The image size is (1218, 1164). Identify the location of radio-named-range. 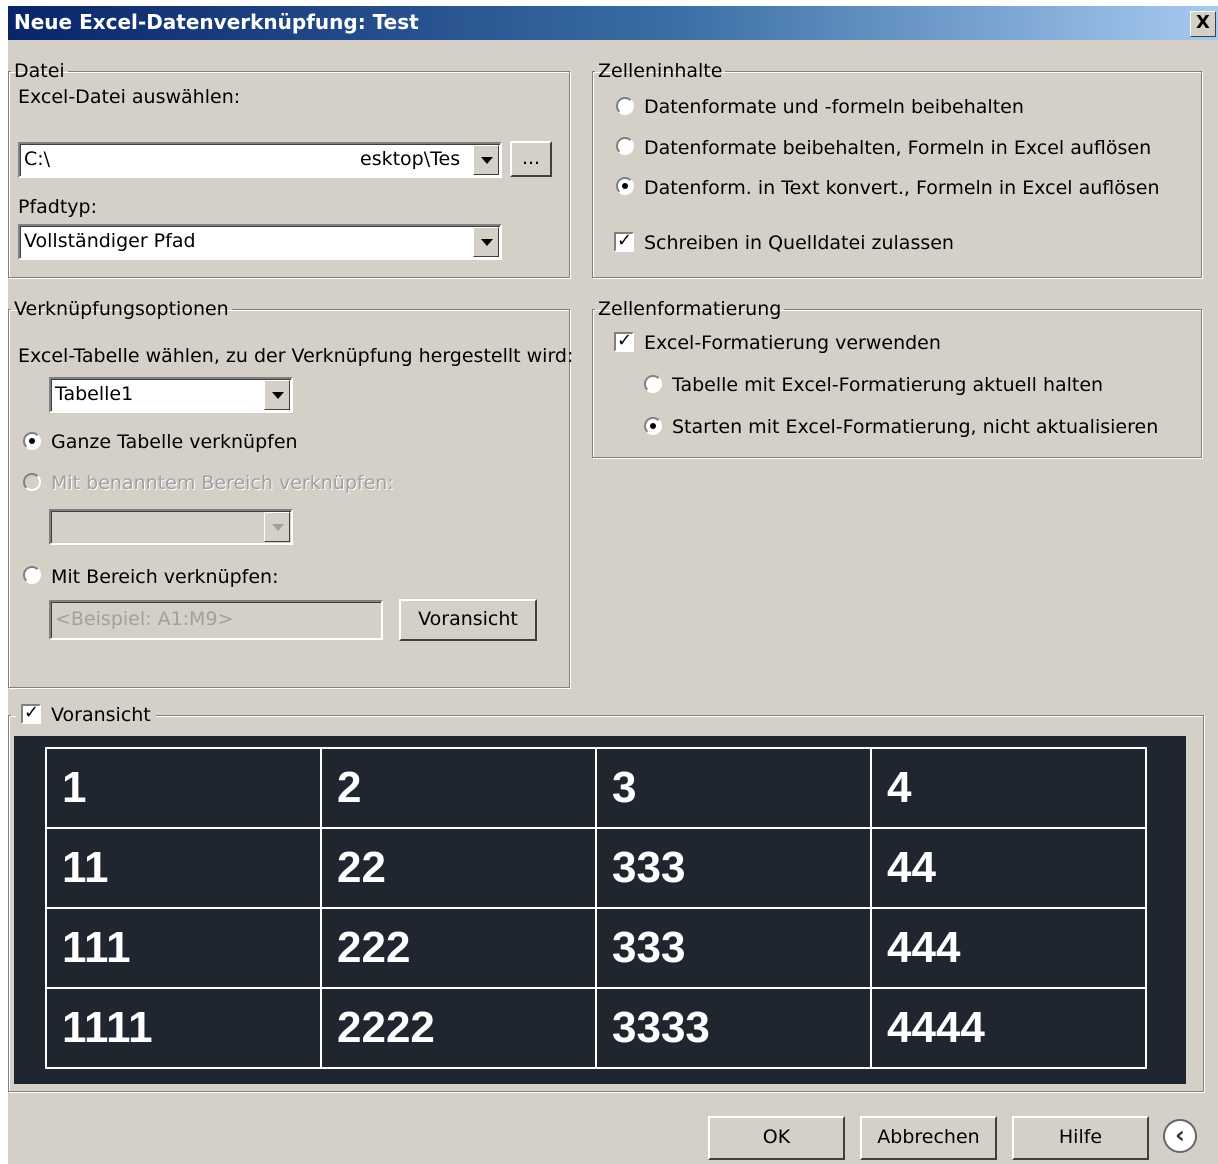
(32, 482).